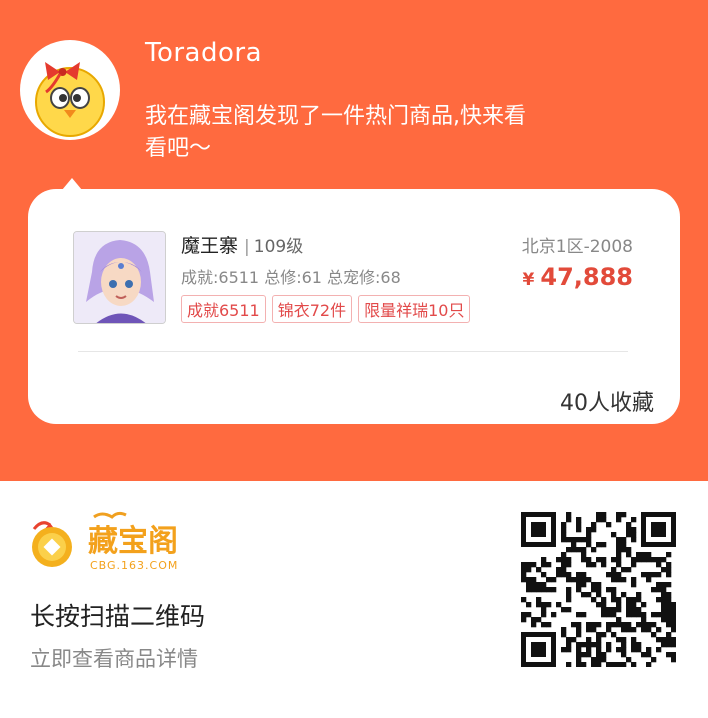 This screenshot has height=718, width=708. What do you see at coordinates (133, 541) in the screenshot?
I see `logo-text: 藏宝阁` at bounding box center [133, 541].